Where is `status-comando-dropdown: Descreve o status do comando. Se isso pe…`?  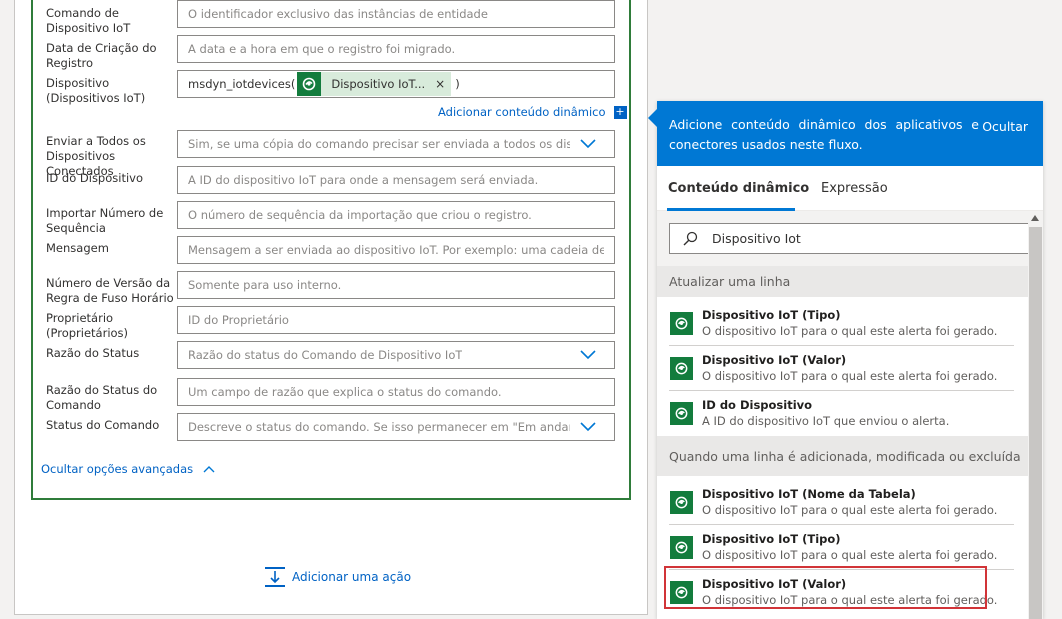
status-comando-dropdown: Descreve o status do comando. Se isso pe… is located at coordinates (396, 427).